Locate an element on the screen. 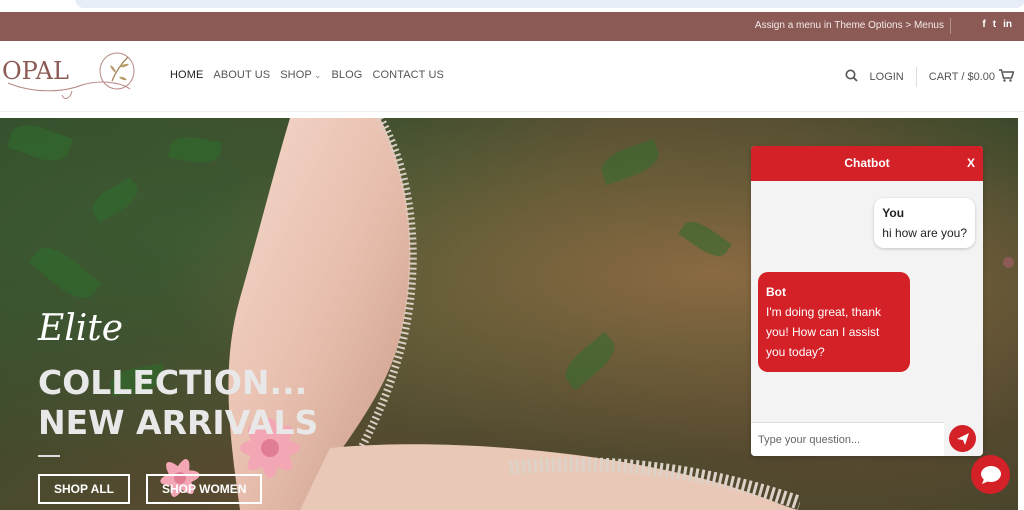  site-logo: OPAL is located at coordinates (69, 77).